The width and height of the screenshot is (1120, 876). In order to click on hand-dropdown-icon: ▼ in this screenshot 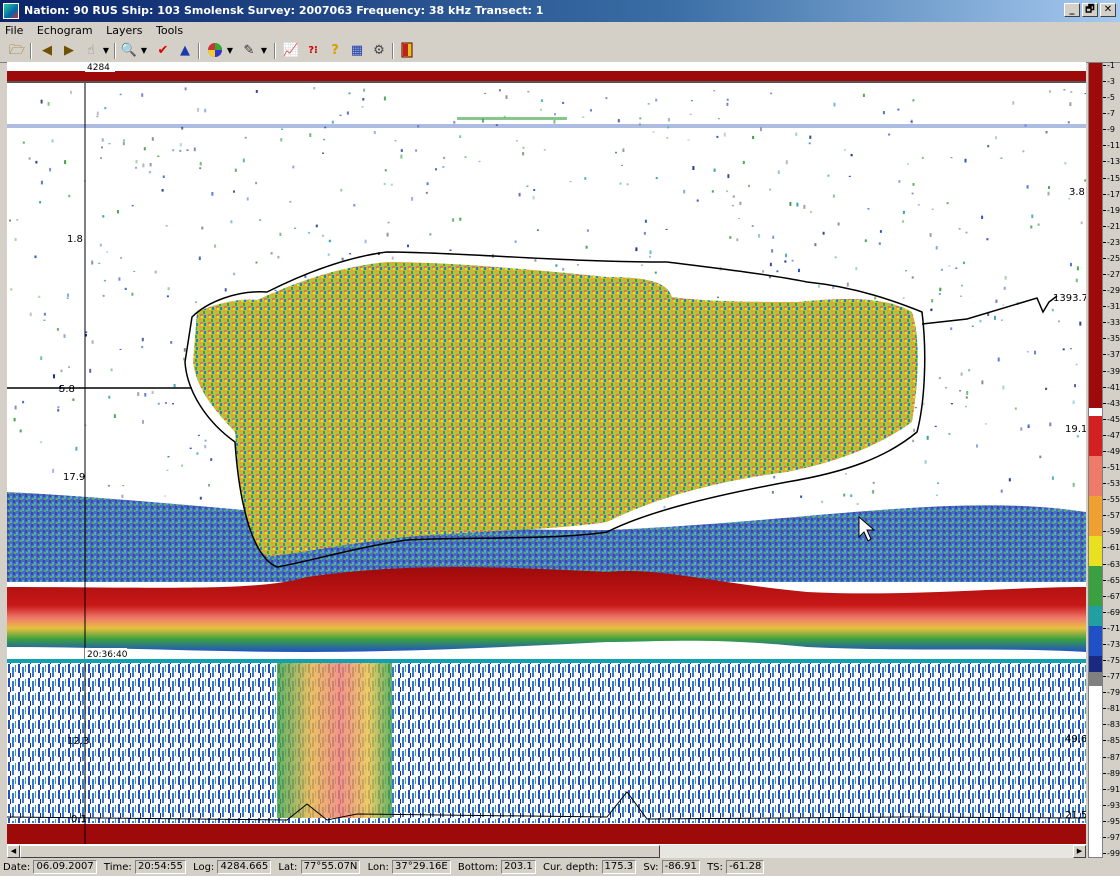, I will do `click(106, 51)`.